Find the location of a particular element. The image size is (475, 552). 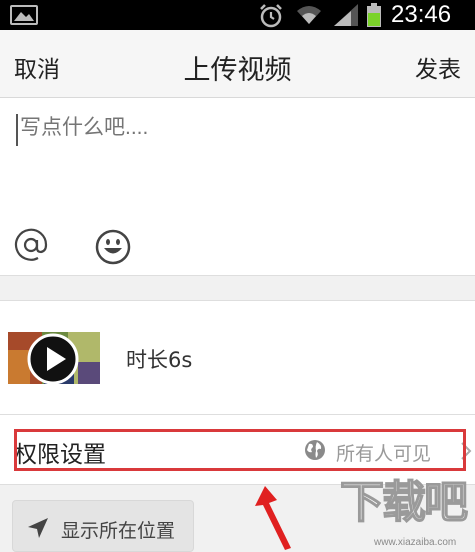

post-text-input is located at coordinates (230, 128).